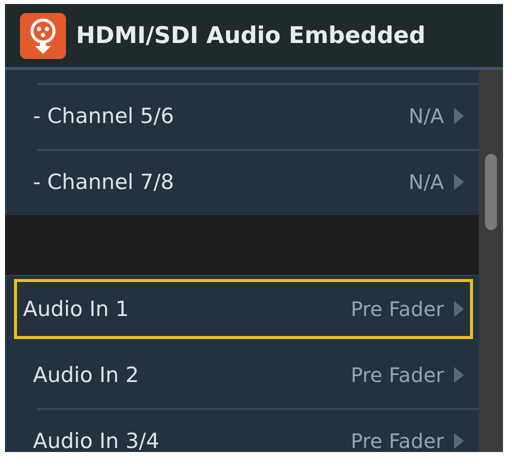 Image resolution: width=512 pixels, height=466 pixels. Describe the element at coordinates (247, 431) in the screenshot. I see `menu-row: Audio In 3/4 Pre Fader` at that location.